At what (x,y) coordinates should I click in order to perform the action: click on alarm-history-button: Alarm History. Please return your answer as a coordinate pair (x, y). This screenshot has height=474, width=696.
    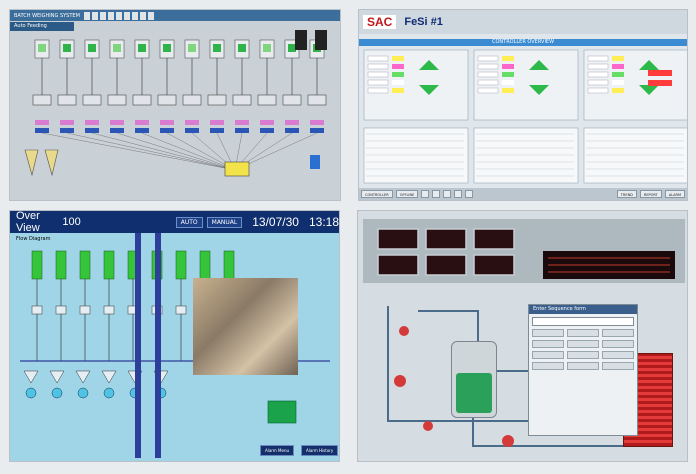
    Looking at the image, I should click on (320, 450).